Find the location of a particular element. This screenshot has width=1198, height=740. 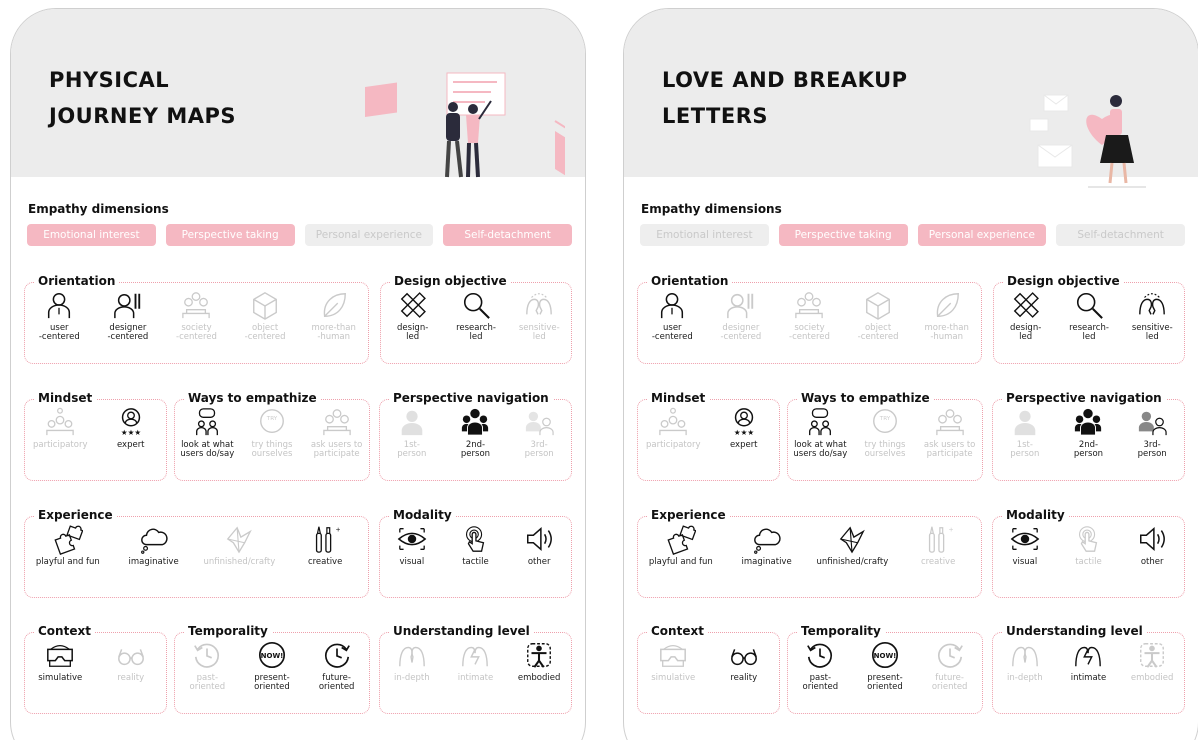

leaf-icon is located at coordinates (334, 305).